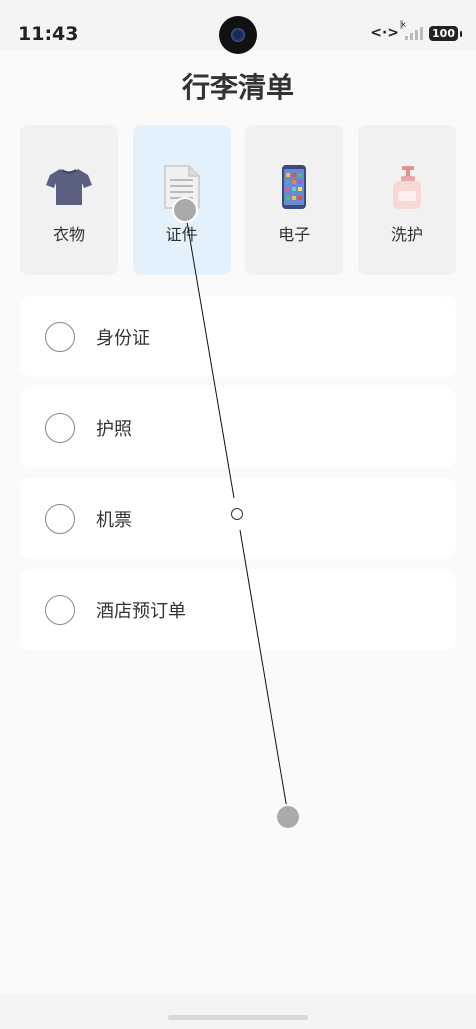 Image resolution: width=476 pixels, height=1029 pixels. I want to click on category-card-toiletries: 洗护, so click(406, 200).